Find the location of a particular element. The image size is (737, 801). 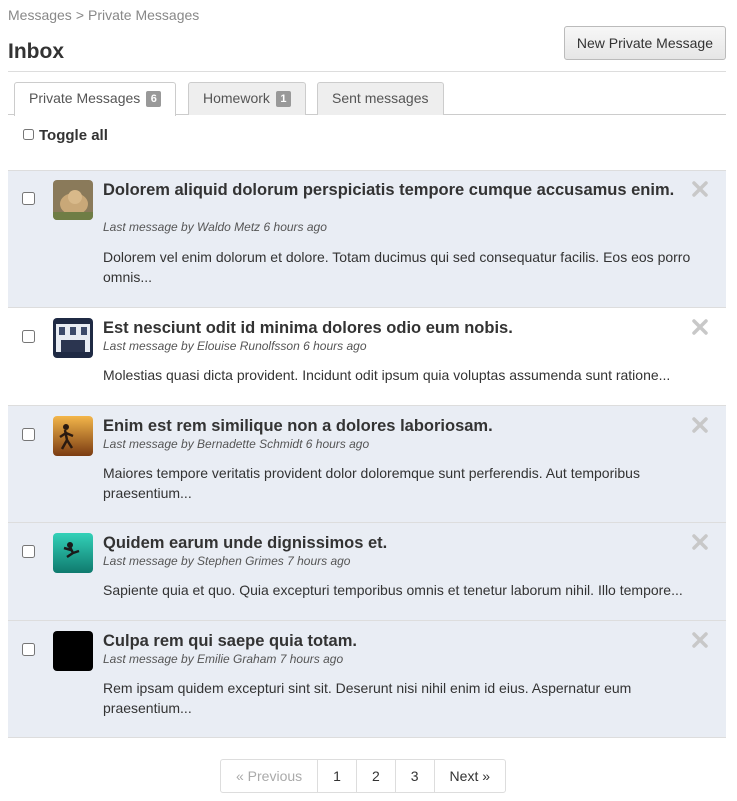

pagination-page-1: 1 is located at coordinates (336, 776).